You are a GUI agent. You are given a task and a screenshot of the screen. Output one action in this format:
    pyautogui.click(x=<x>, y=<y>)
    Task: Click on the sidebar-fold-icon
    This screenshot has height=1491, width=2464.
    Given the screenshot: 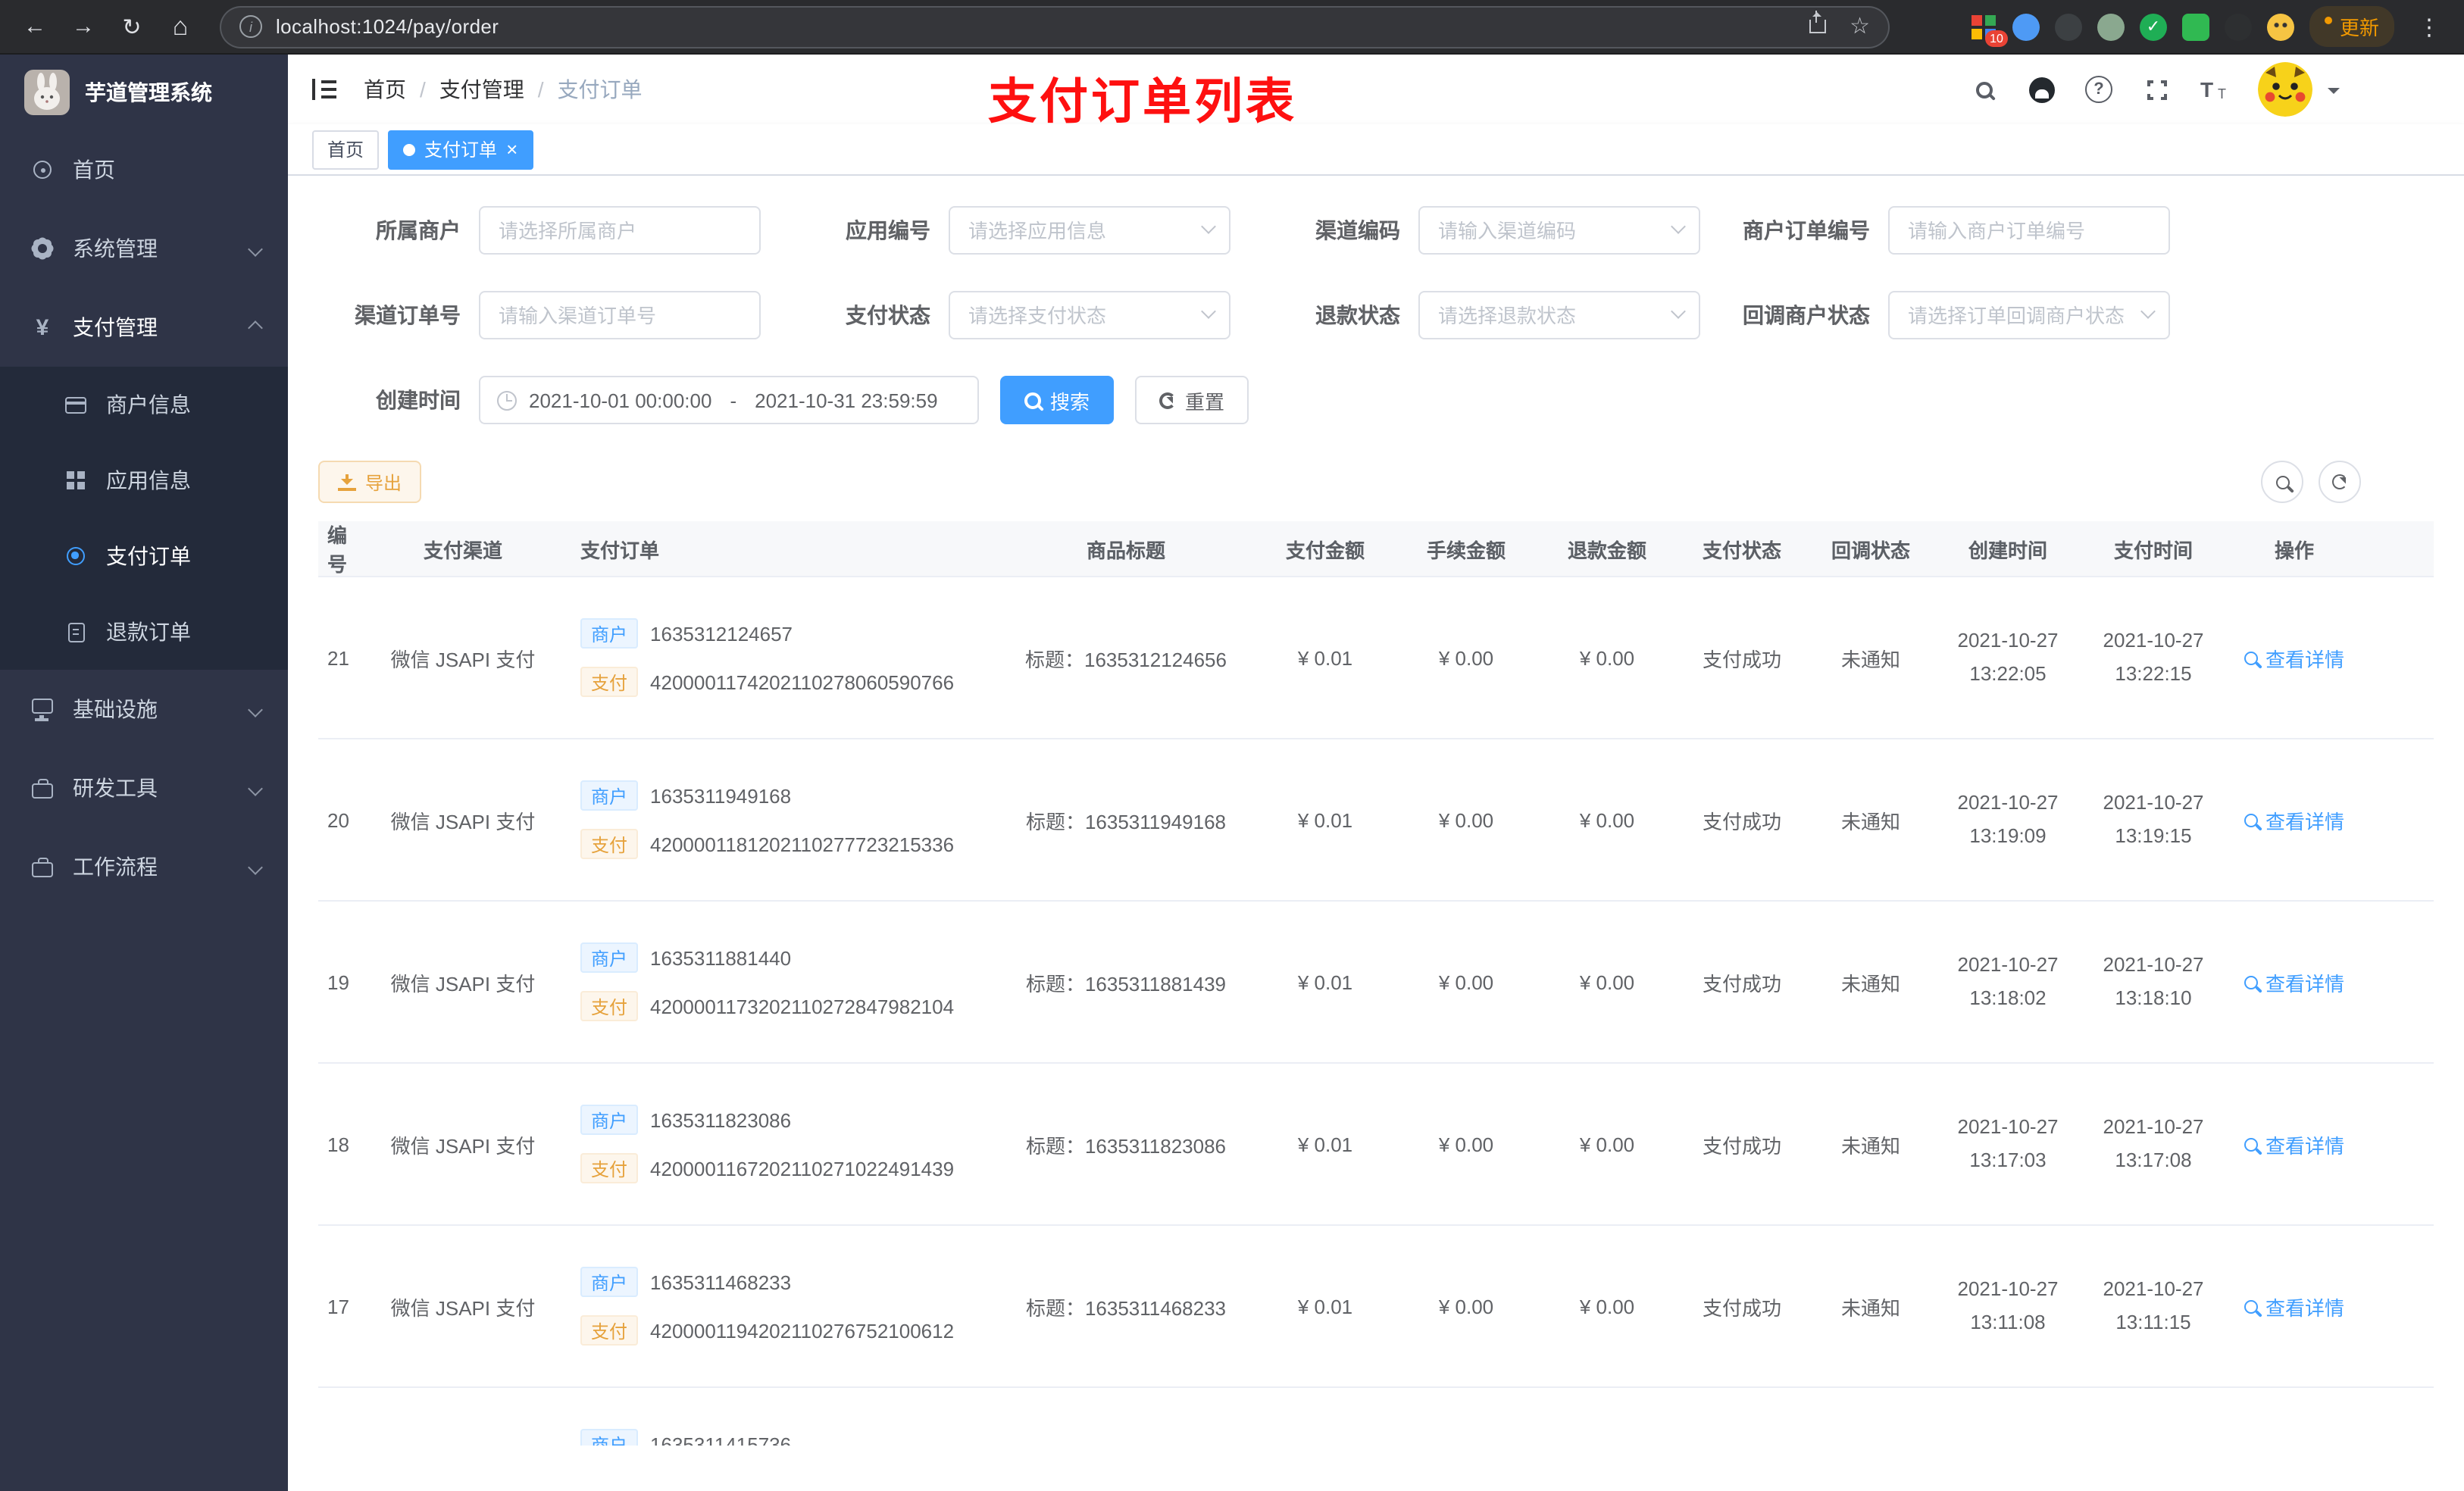 What is the action you would take?
    pyautogui.click(x=324, y=89)
    